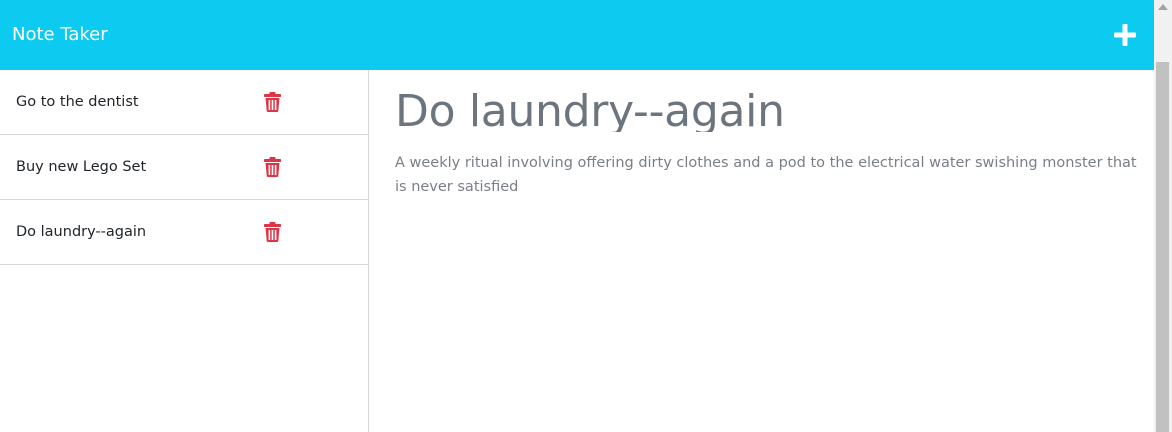 Image resolution: width=1172 pixels, height=432 pixels. I want to click on list-item: Buy new Lego Set, so click(184, 167).